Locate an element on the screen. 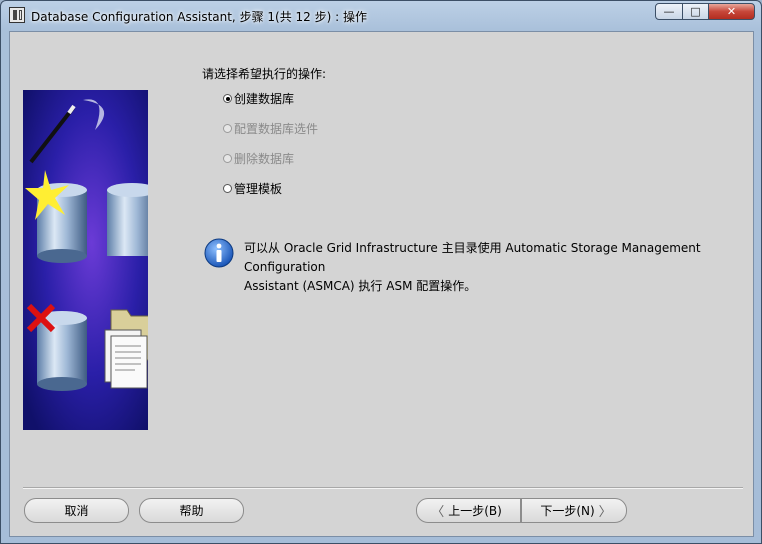 The height and width of the screenshot is (544, 762). help-button: 帮助 is located at coordinates (191, 510).